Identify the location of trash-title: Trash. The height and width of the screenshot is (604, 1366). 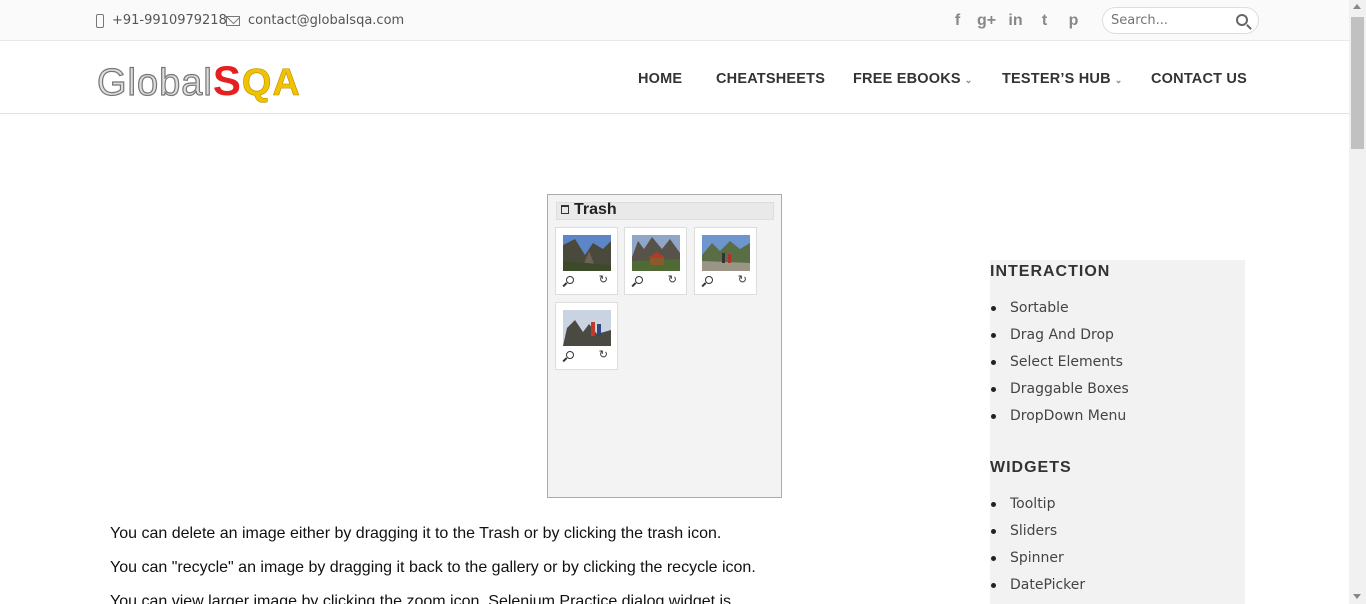
(595, 209).